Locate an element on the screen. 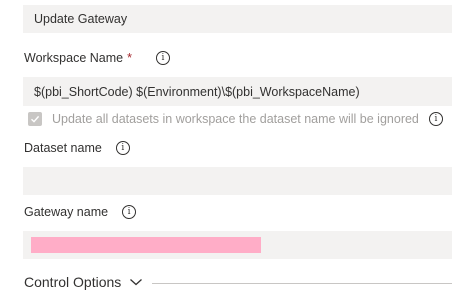 This screenshot has width=474, height=295. checkmark-icon is located at coordinates (35, 119).